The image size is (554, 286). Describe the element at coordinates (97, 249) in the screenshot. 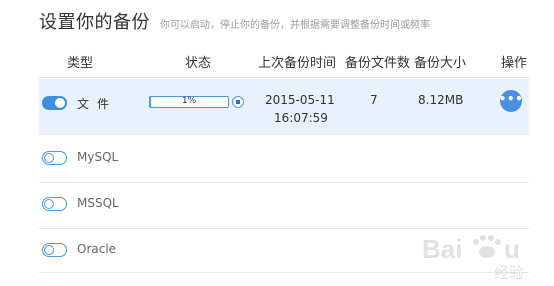

I see `backup-type-label: Oracle` at that location.